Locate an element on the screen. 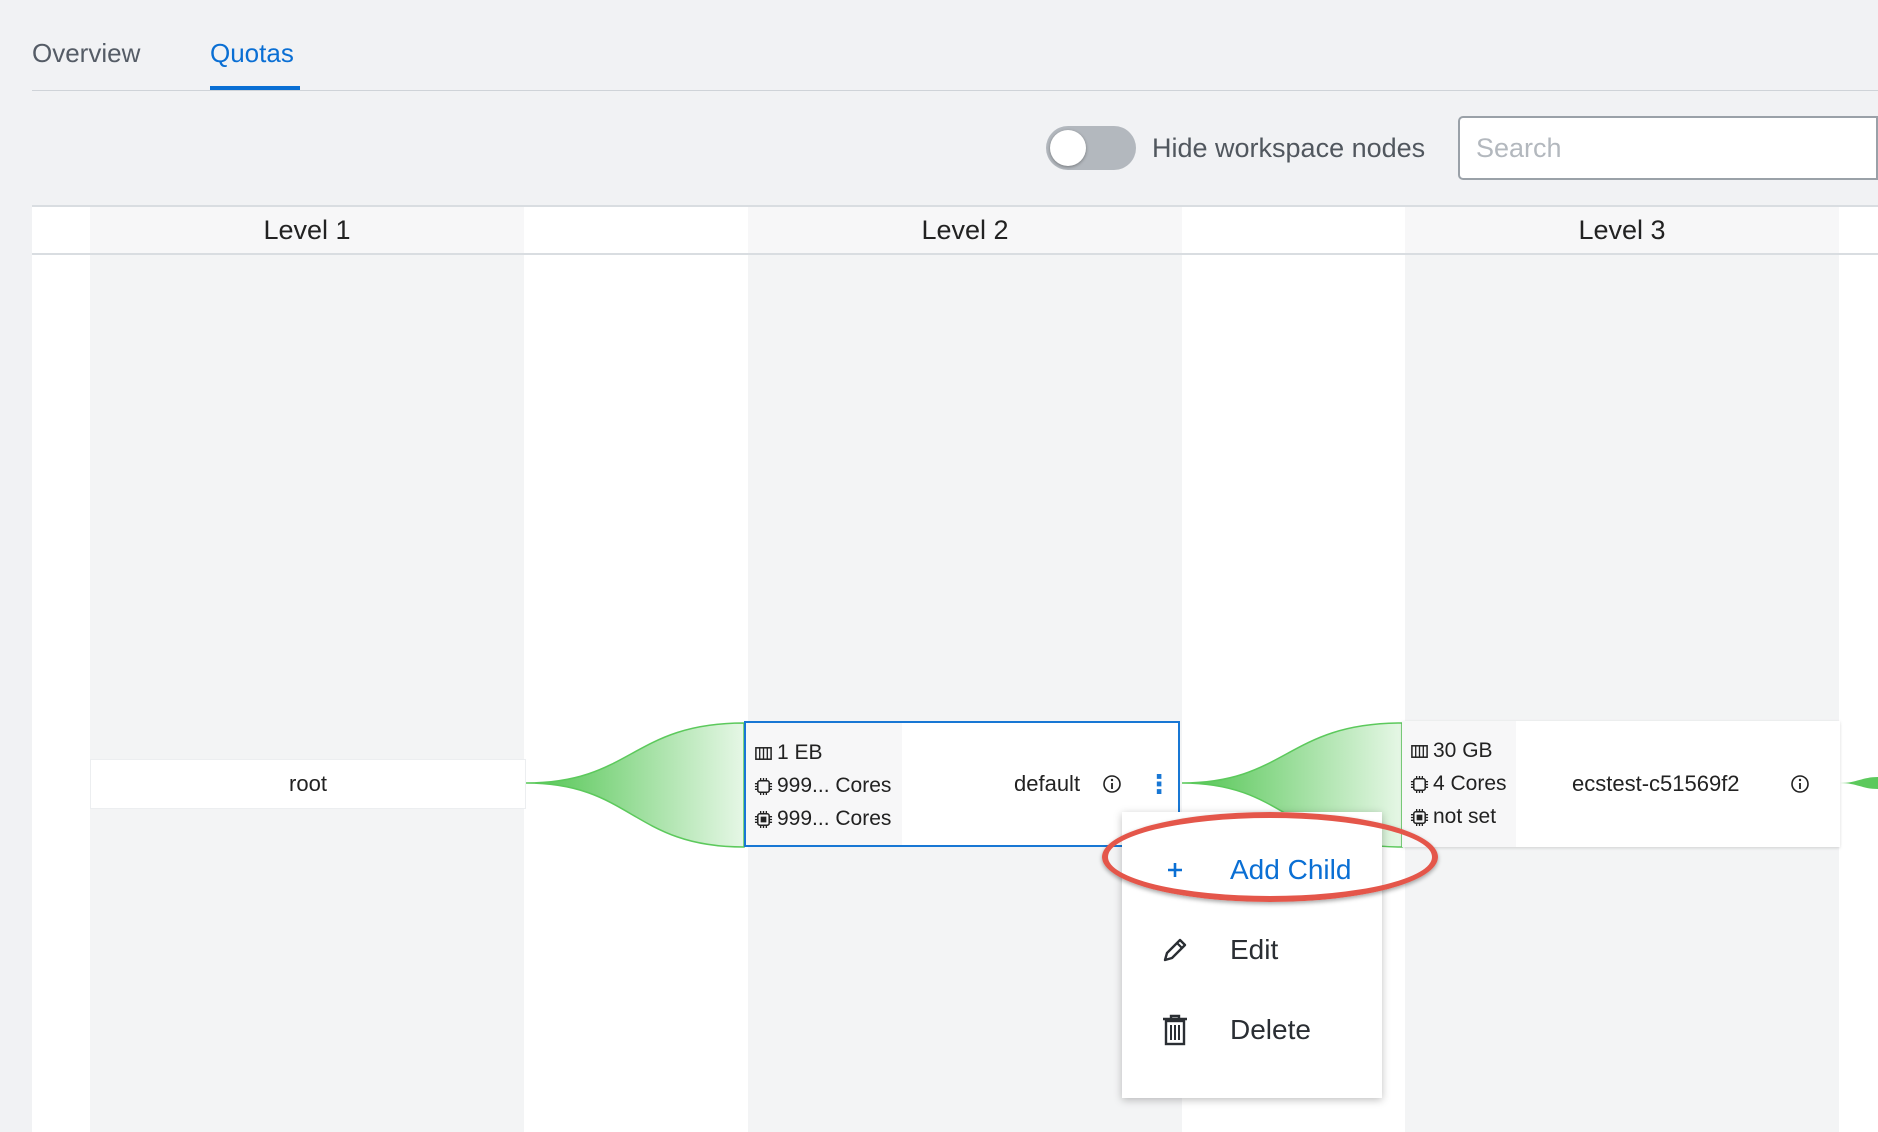 The image size is (1878, 1132). hide-workspace-nodes-toggle is located at coordinates (1091, 148).